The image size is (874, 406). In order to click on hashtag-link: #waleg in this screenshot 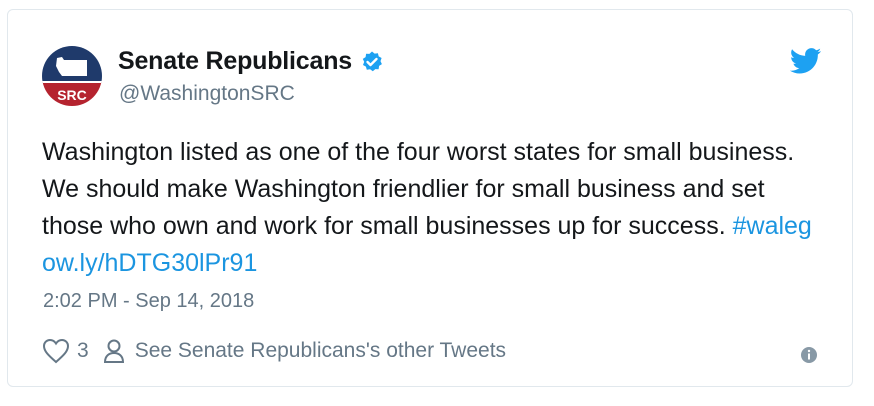, I will do `click(772, 226)`.